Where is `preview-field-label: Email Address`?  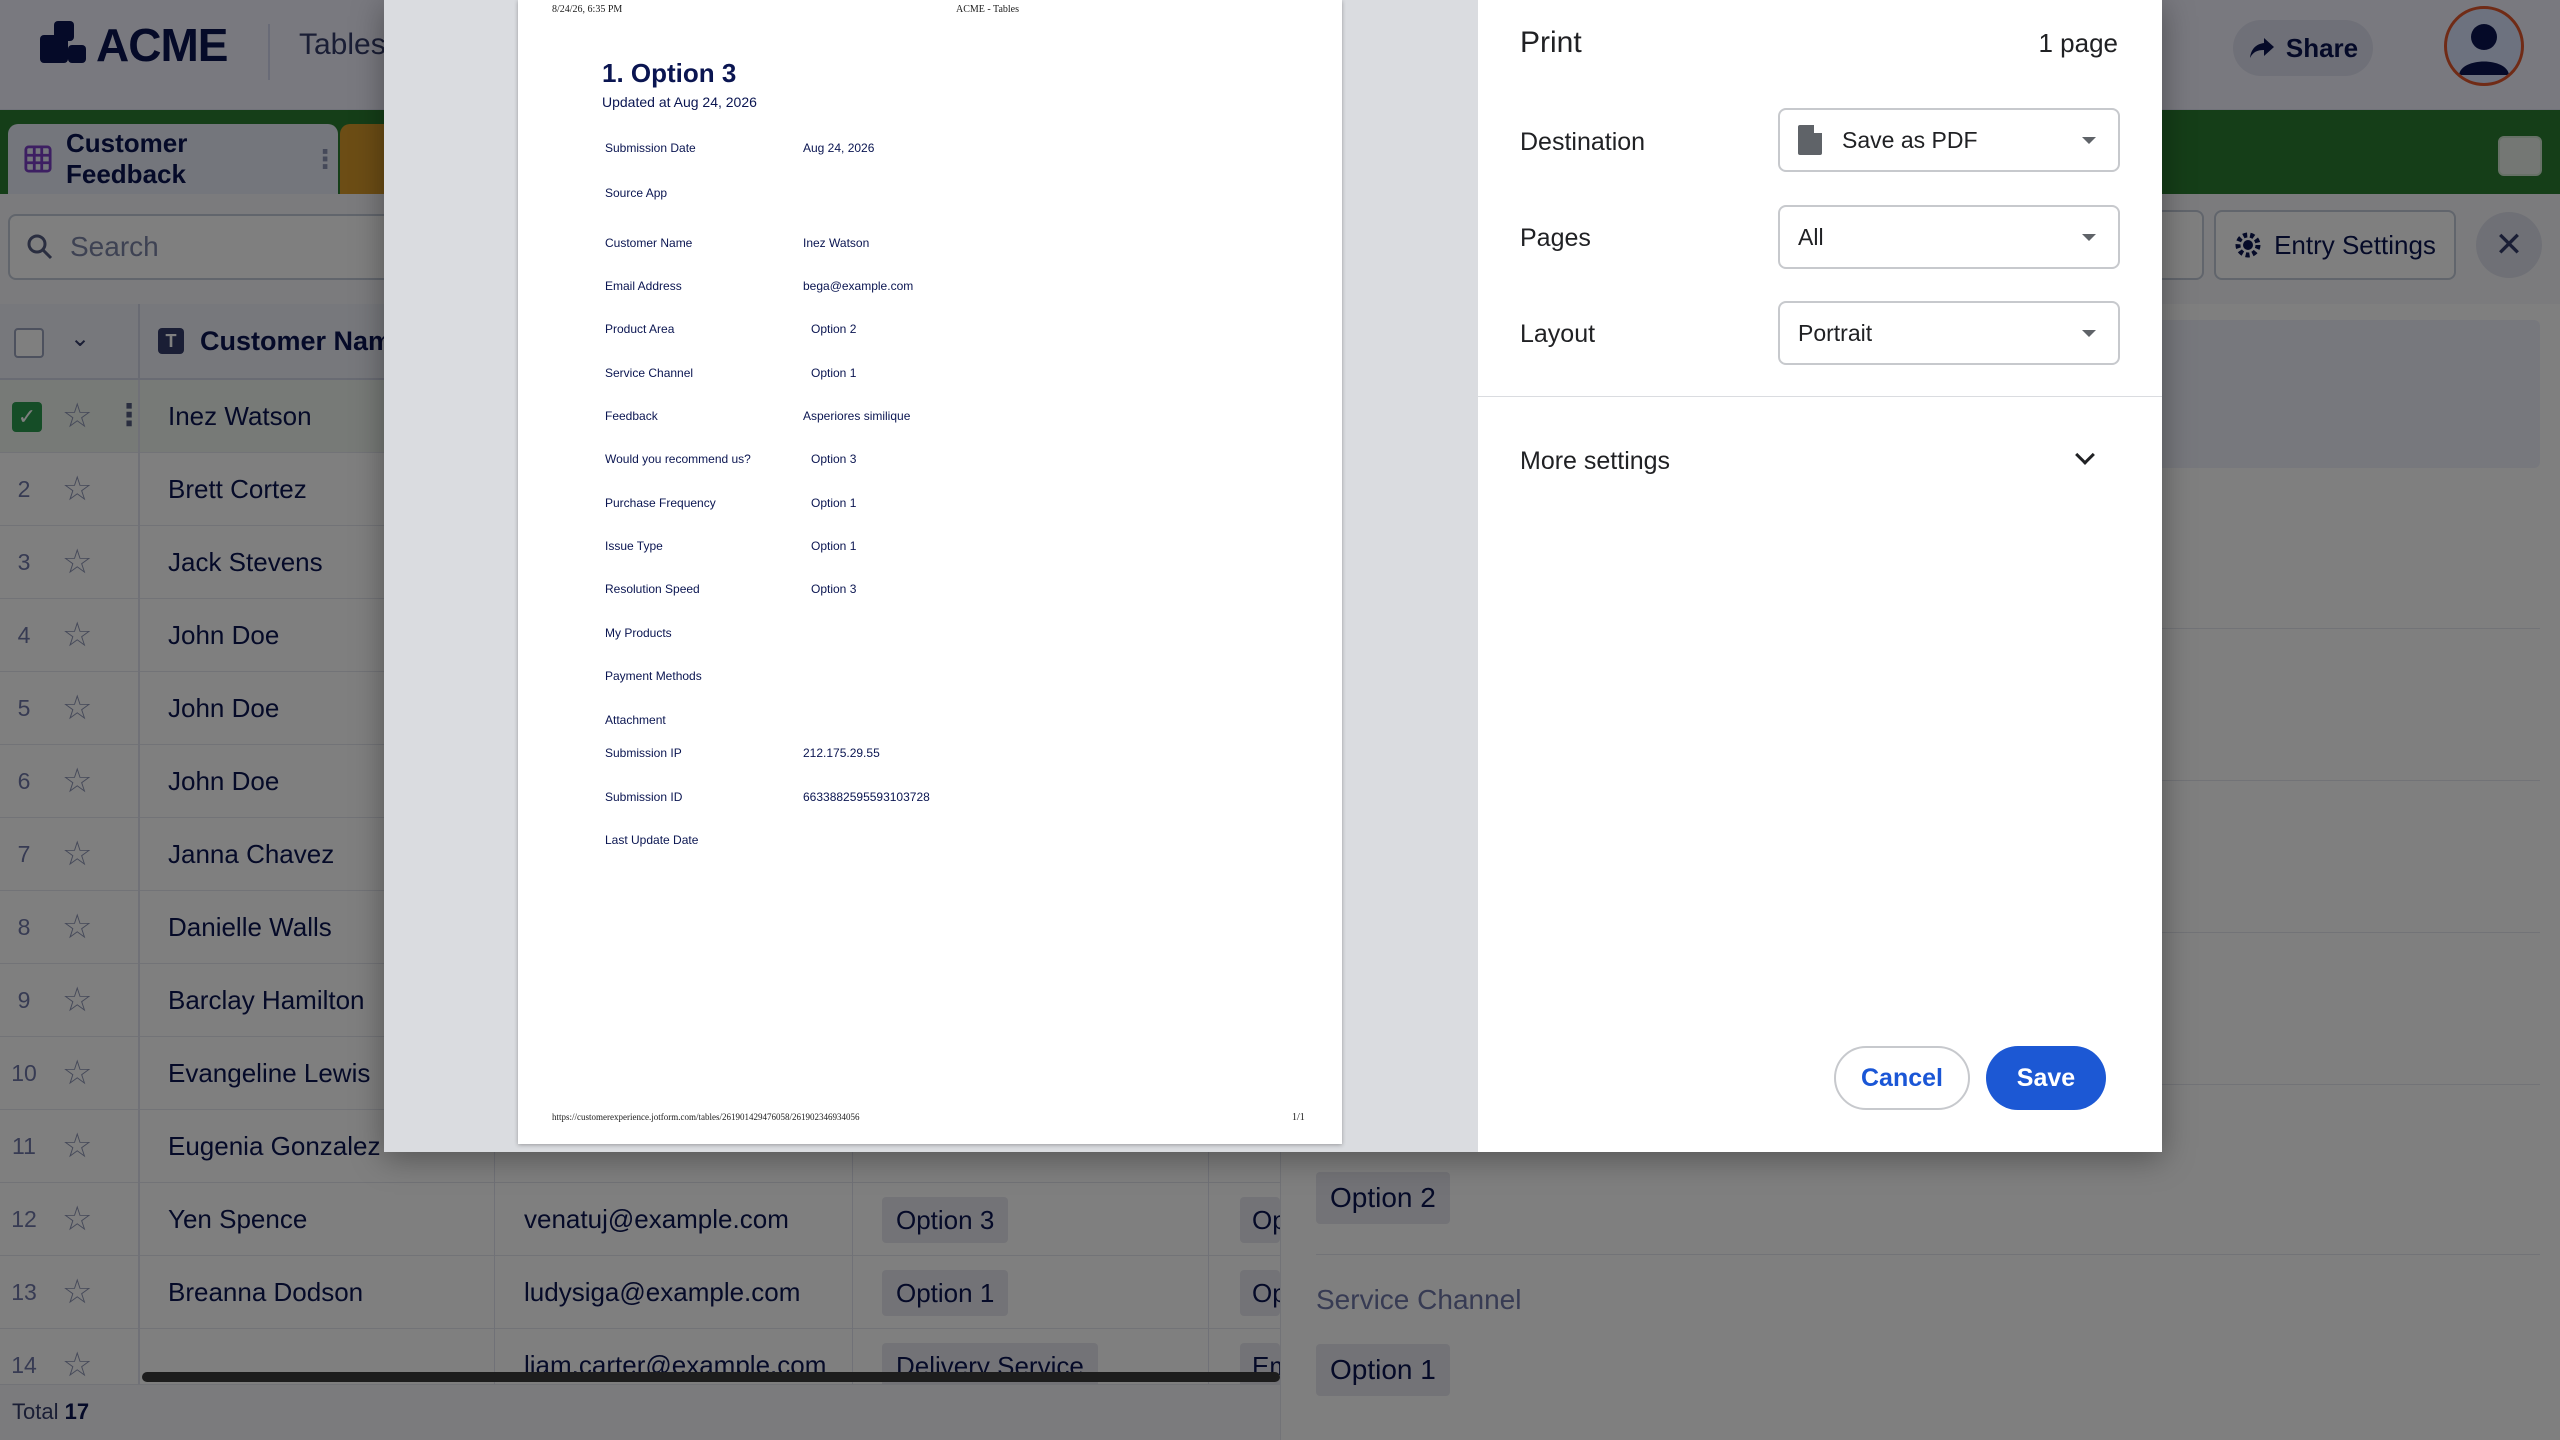
preview-field-label: Email Address is located at coordinates (643, 286).